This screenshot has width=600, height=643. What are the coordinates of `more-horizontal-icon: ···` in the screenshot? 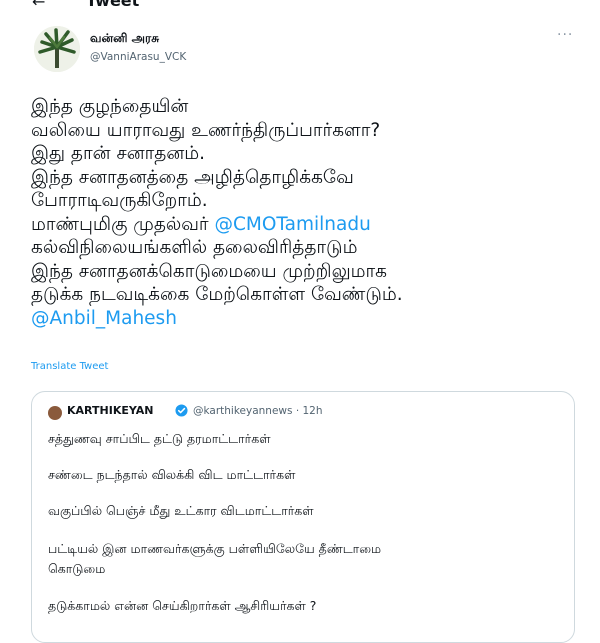 It's located at (565, 35).